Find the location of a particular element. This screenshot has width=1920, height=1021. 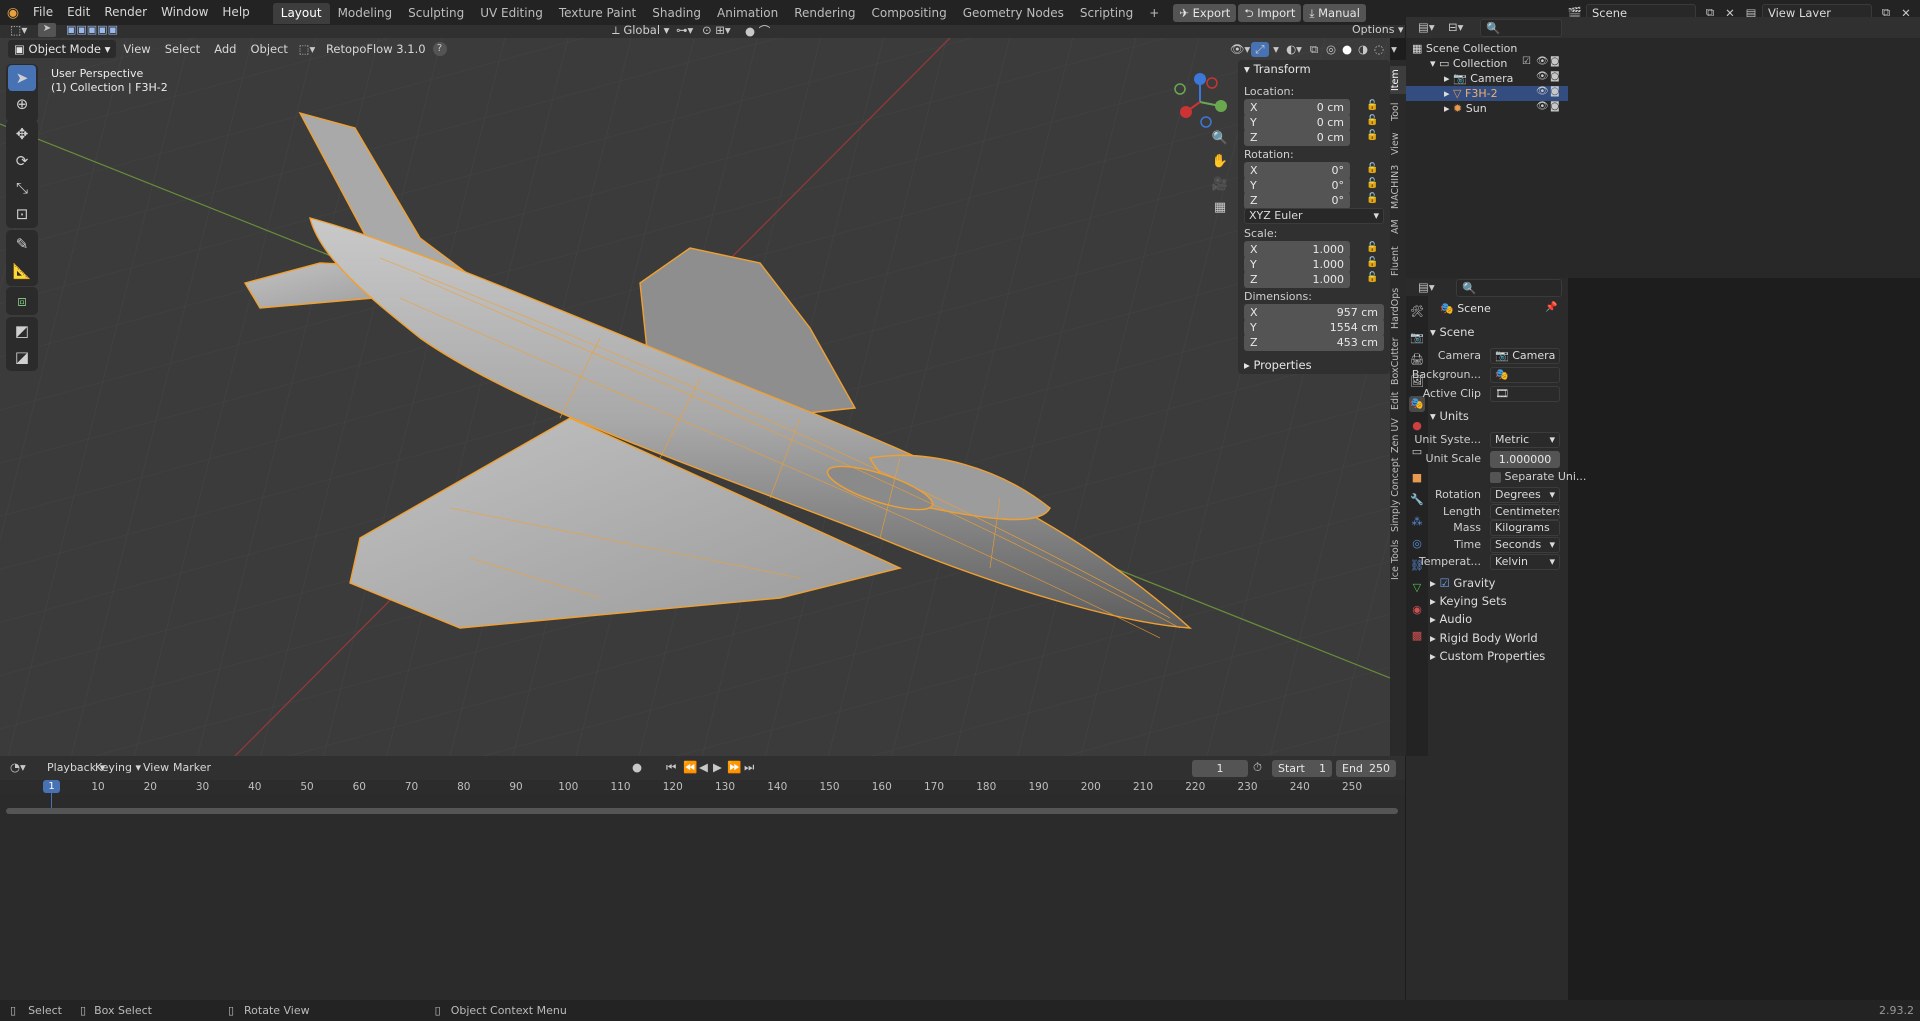

tab-fluent: Fluent is located at coordinates (1398, 261).